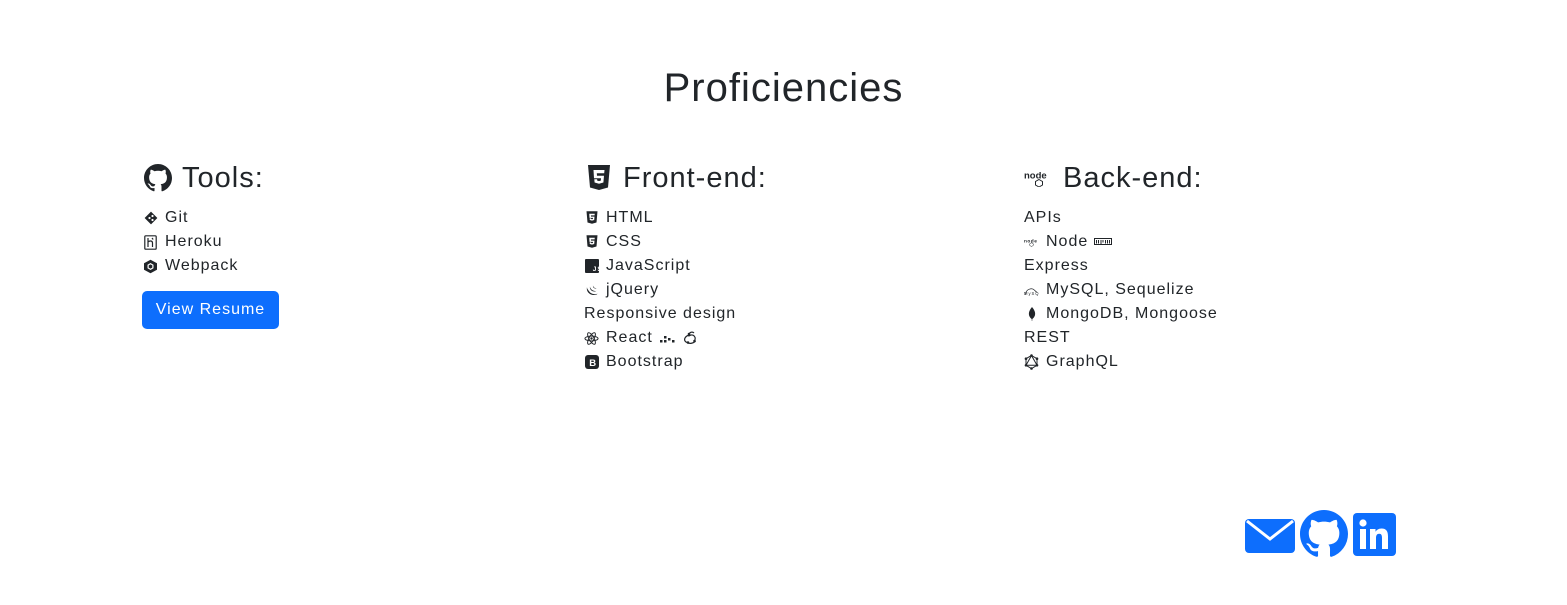 The height and width of the screenshot is (605, 1567). I want to click on list-item: B Bootstrap, so click(784, 362).